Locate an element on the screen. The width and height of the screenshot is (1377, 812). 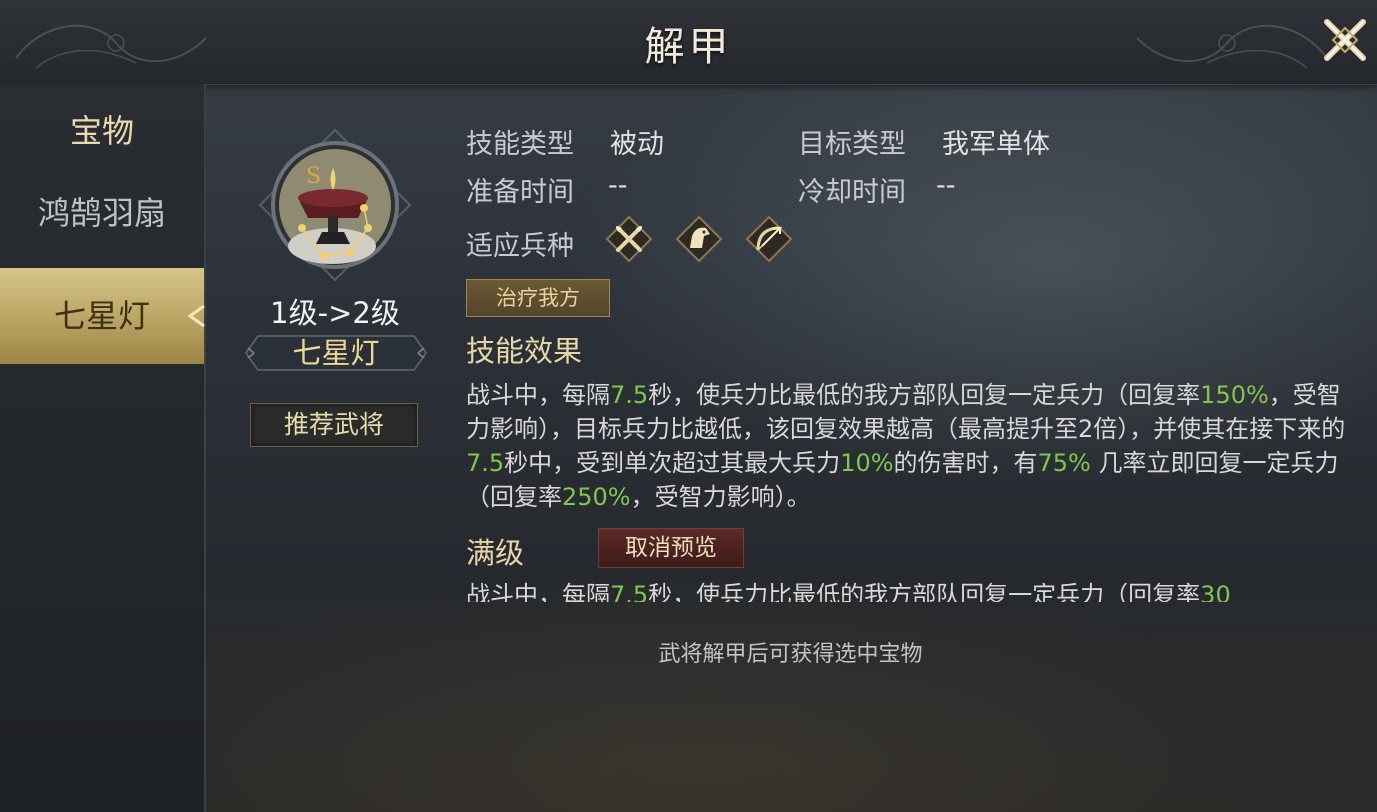
treasure-lamp-icon: S is located at coordinates (335, 205).